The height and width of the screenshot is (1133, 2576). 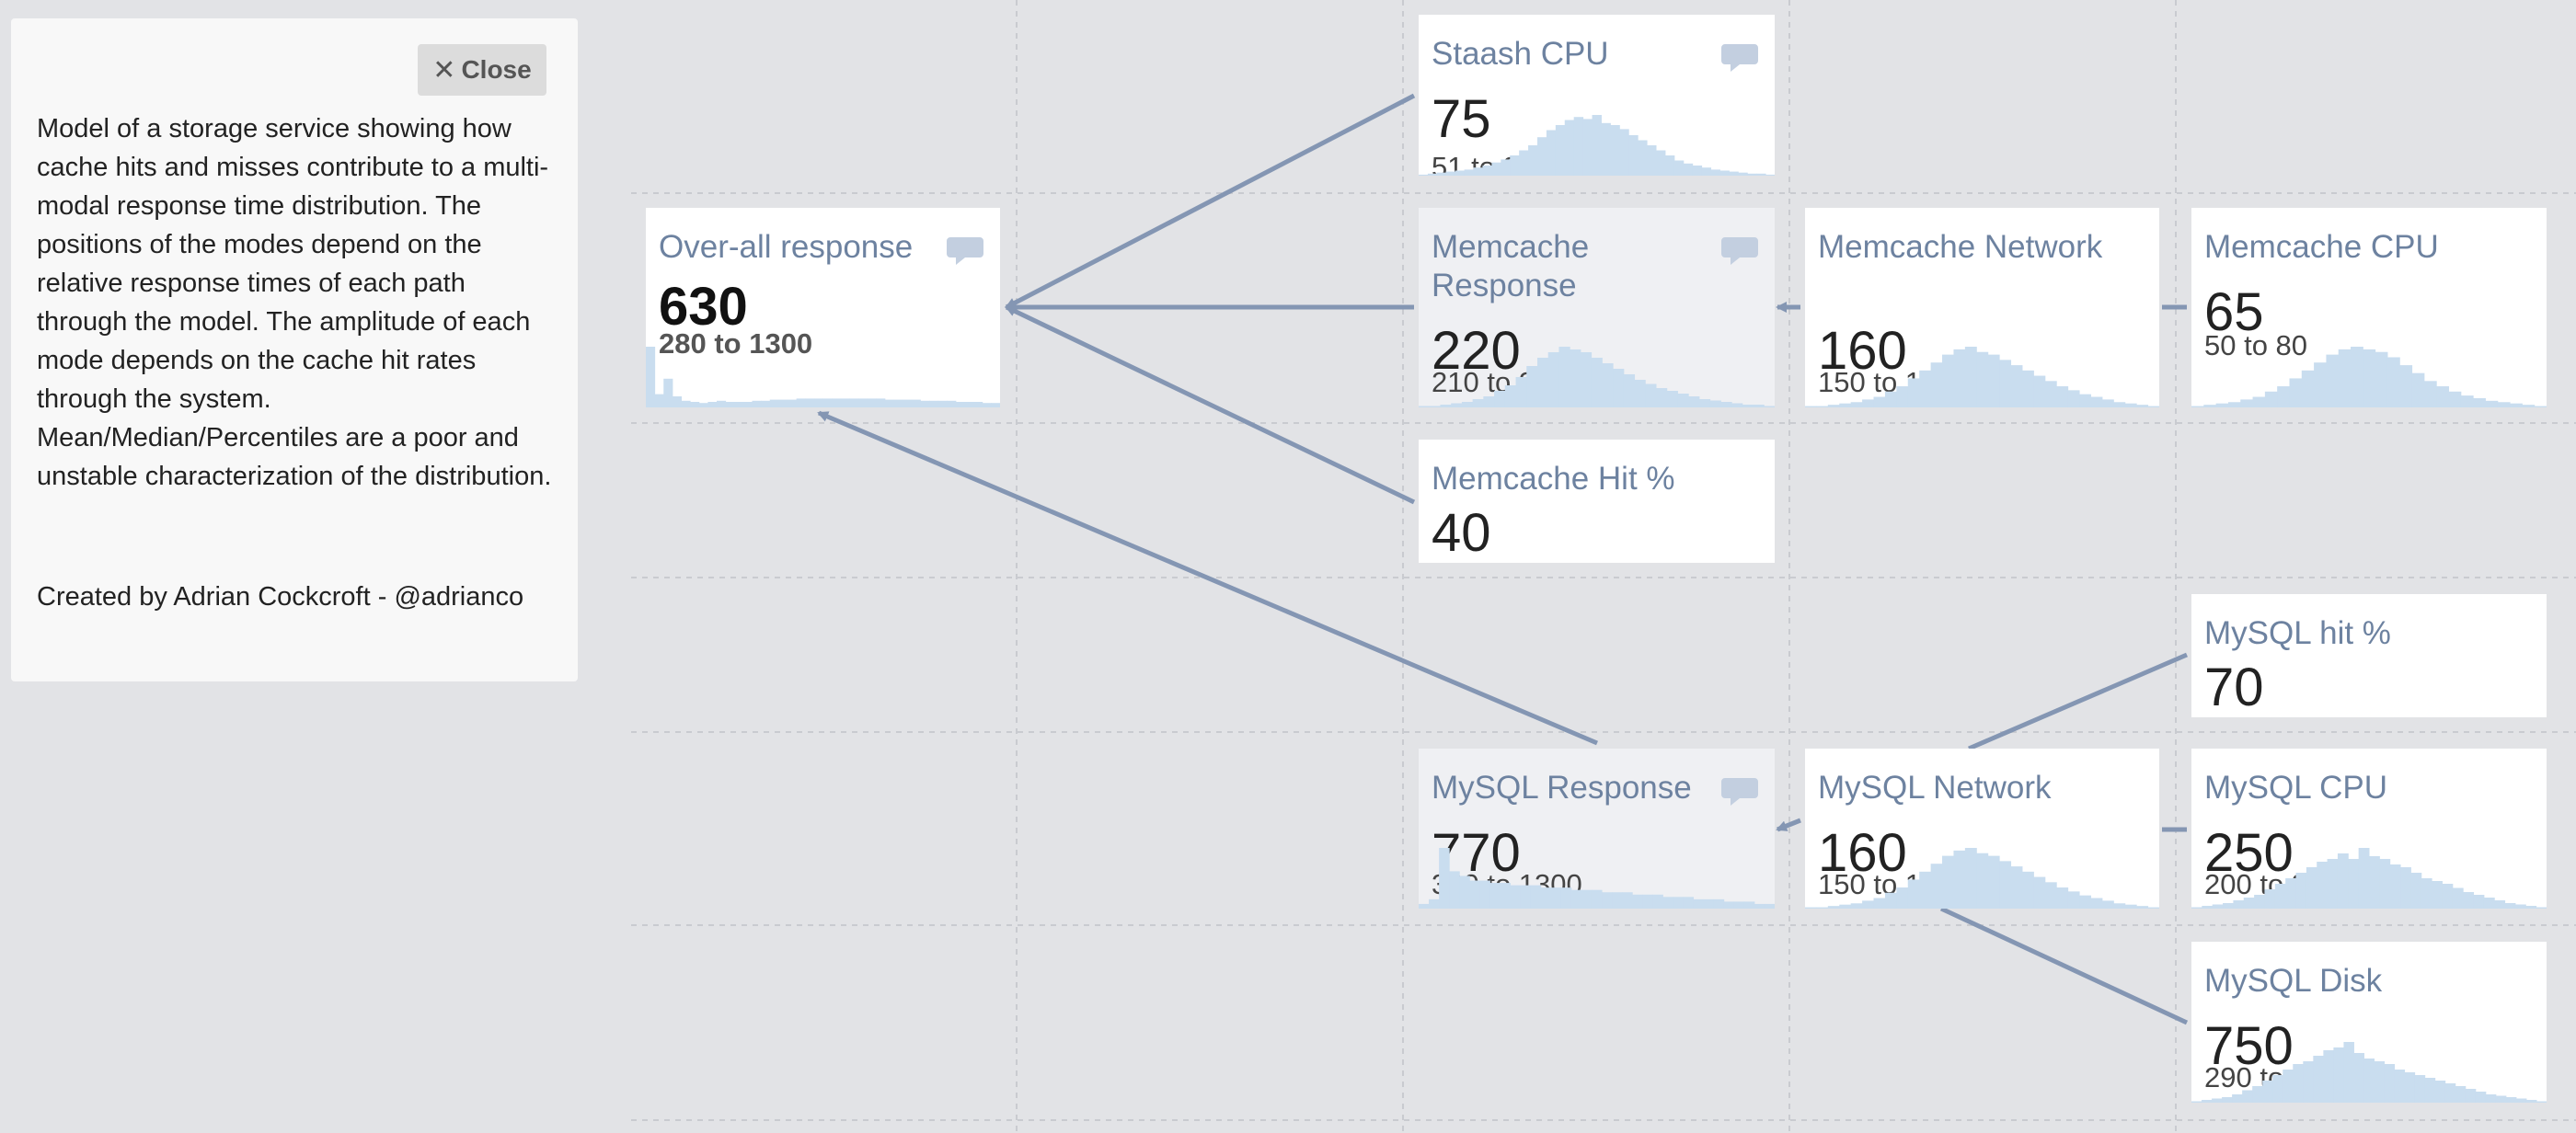 What do you see at coordinates (1597, 501) in the screenshot?
I see `node-memcache-hit-pct: Memcache Hit % 40` at bounding box center [1597, 501].